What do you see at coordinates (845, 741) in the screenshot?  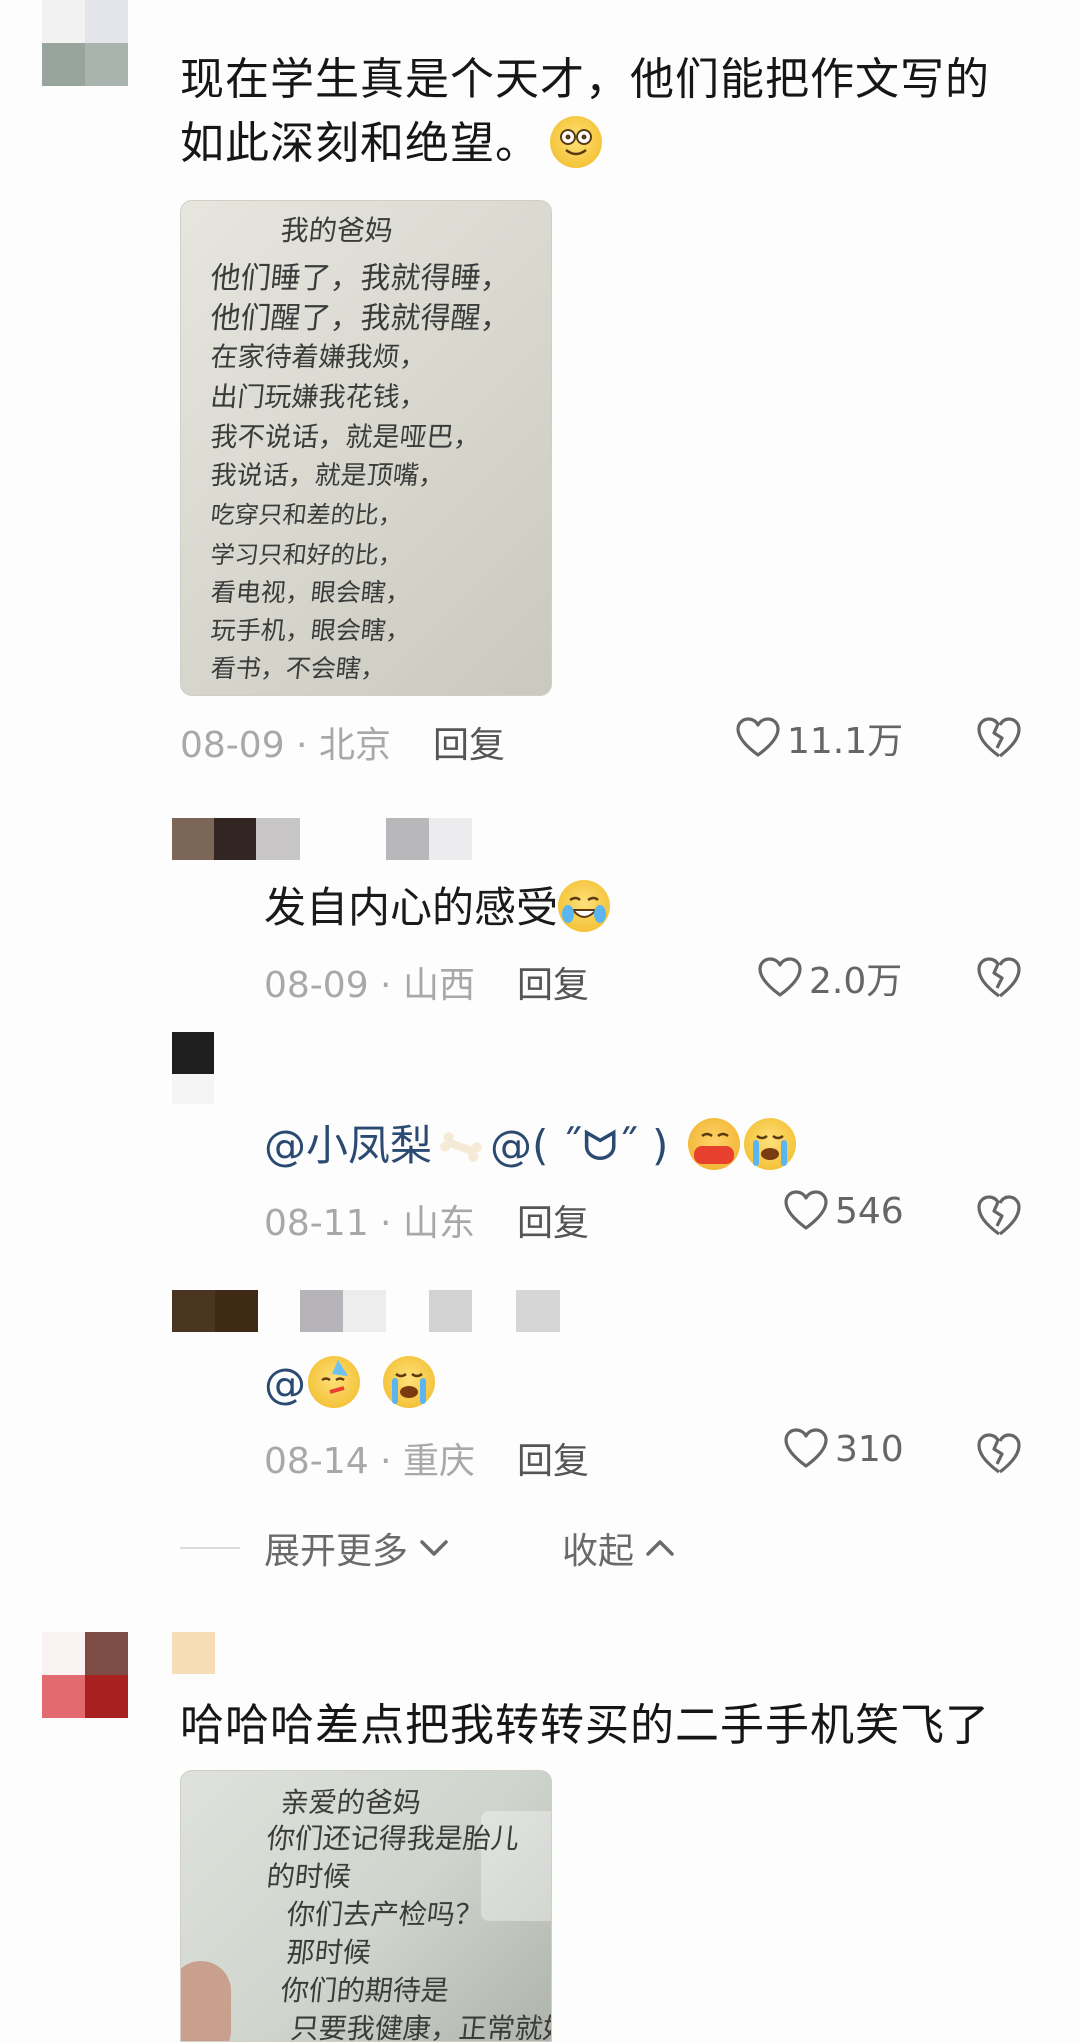 I see `like-count: 11.1万` at bounding box center [845, 741].